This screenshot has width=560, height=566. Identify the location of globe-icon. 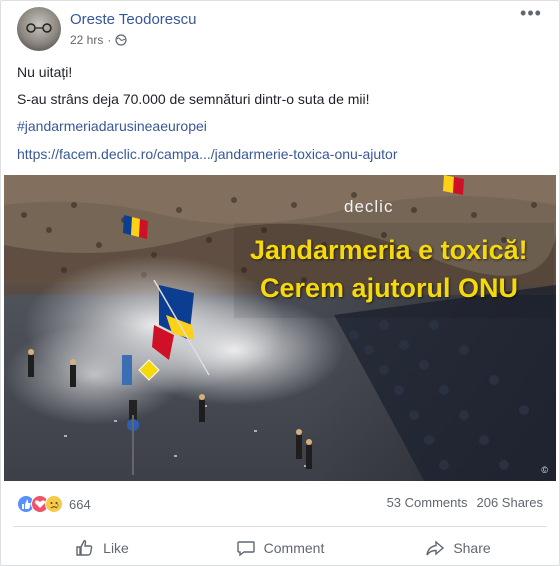
(121, 40).